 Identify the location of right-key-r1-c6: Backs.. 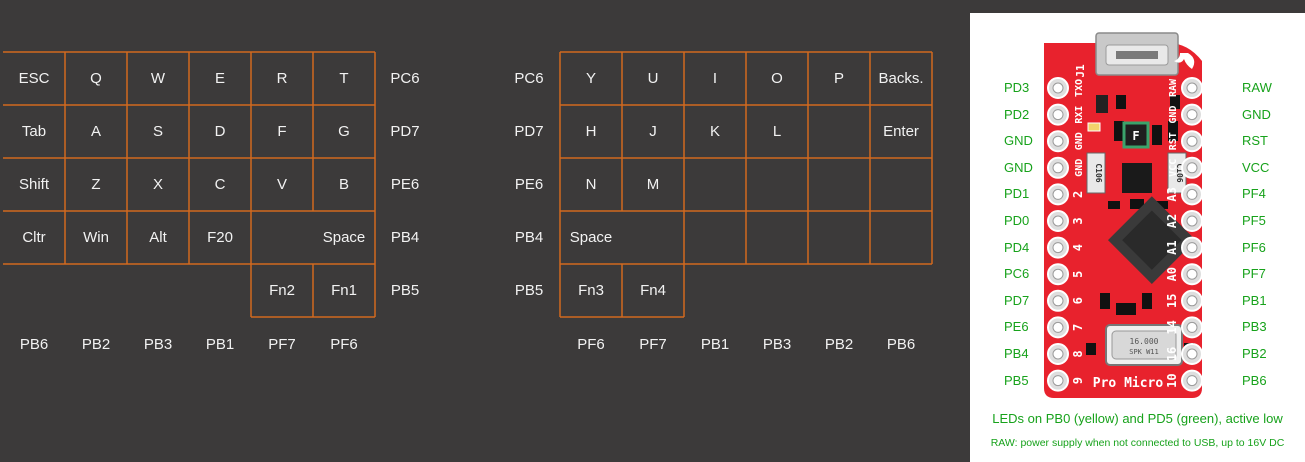
(901, 78).